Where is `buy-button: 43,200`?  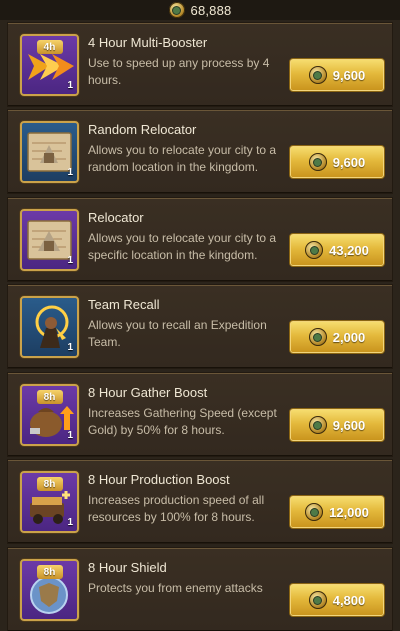
buy-button: 43,200 is located at coordinates (337, 250).